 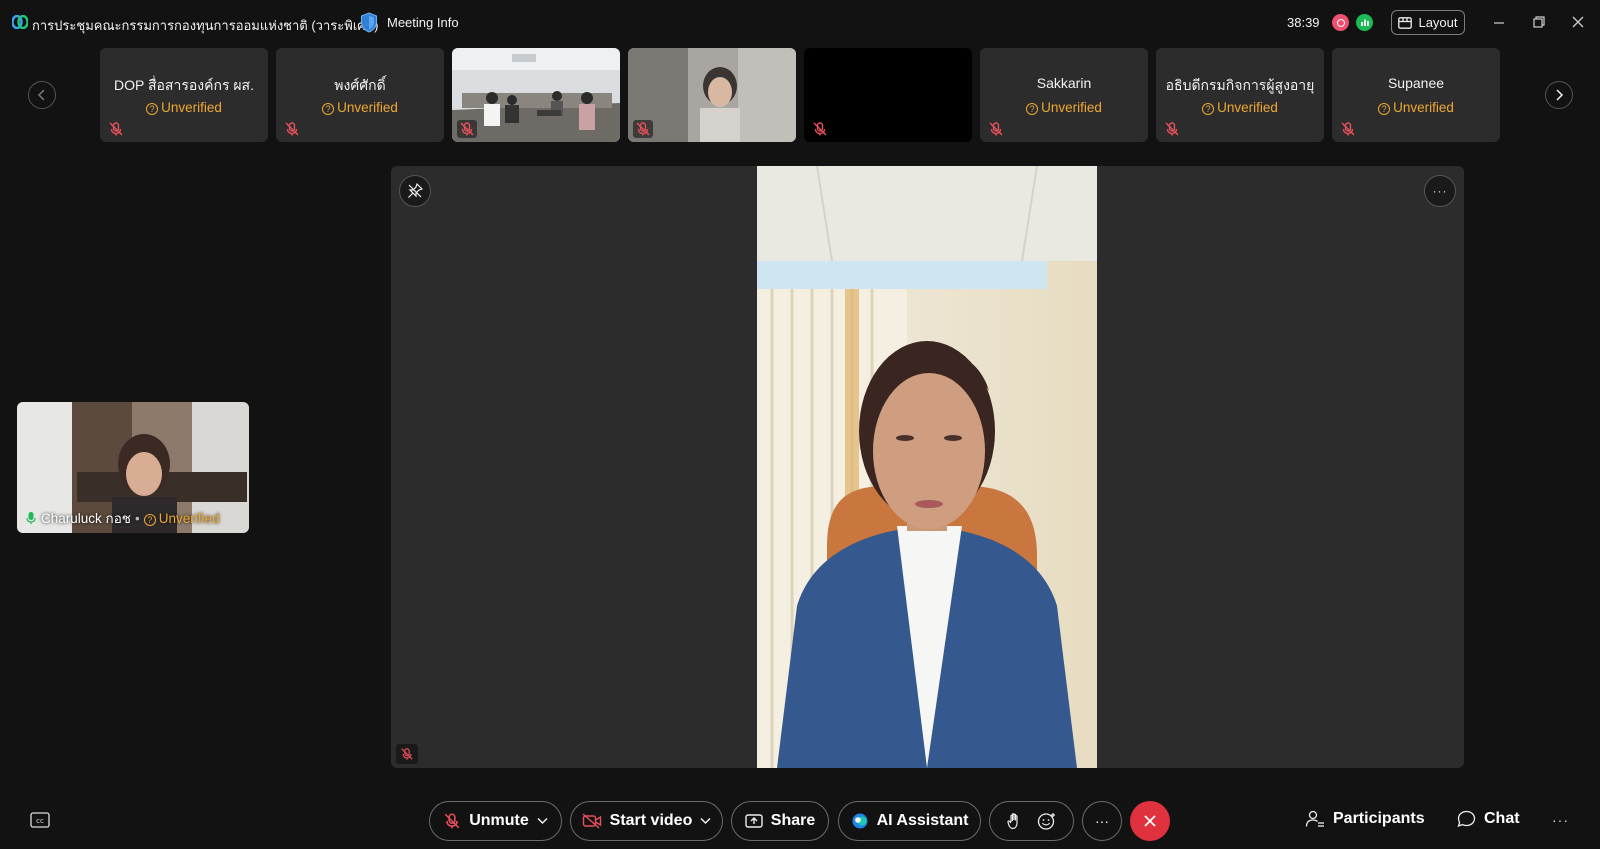 What do you see at coordinates (1379, 818) in the screenshot?
I see `participants-label: Participants` at bounding box center [1379, 818].